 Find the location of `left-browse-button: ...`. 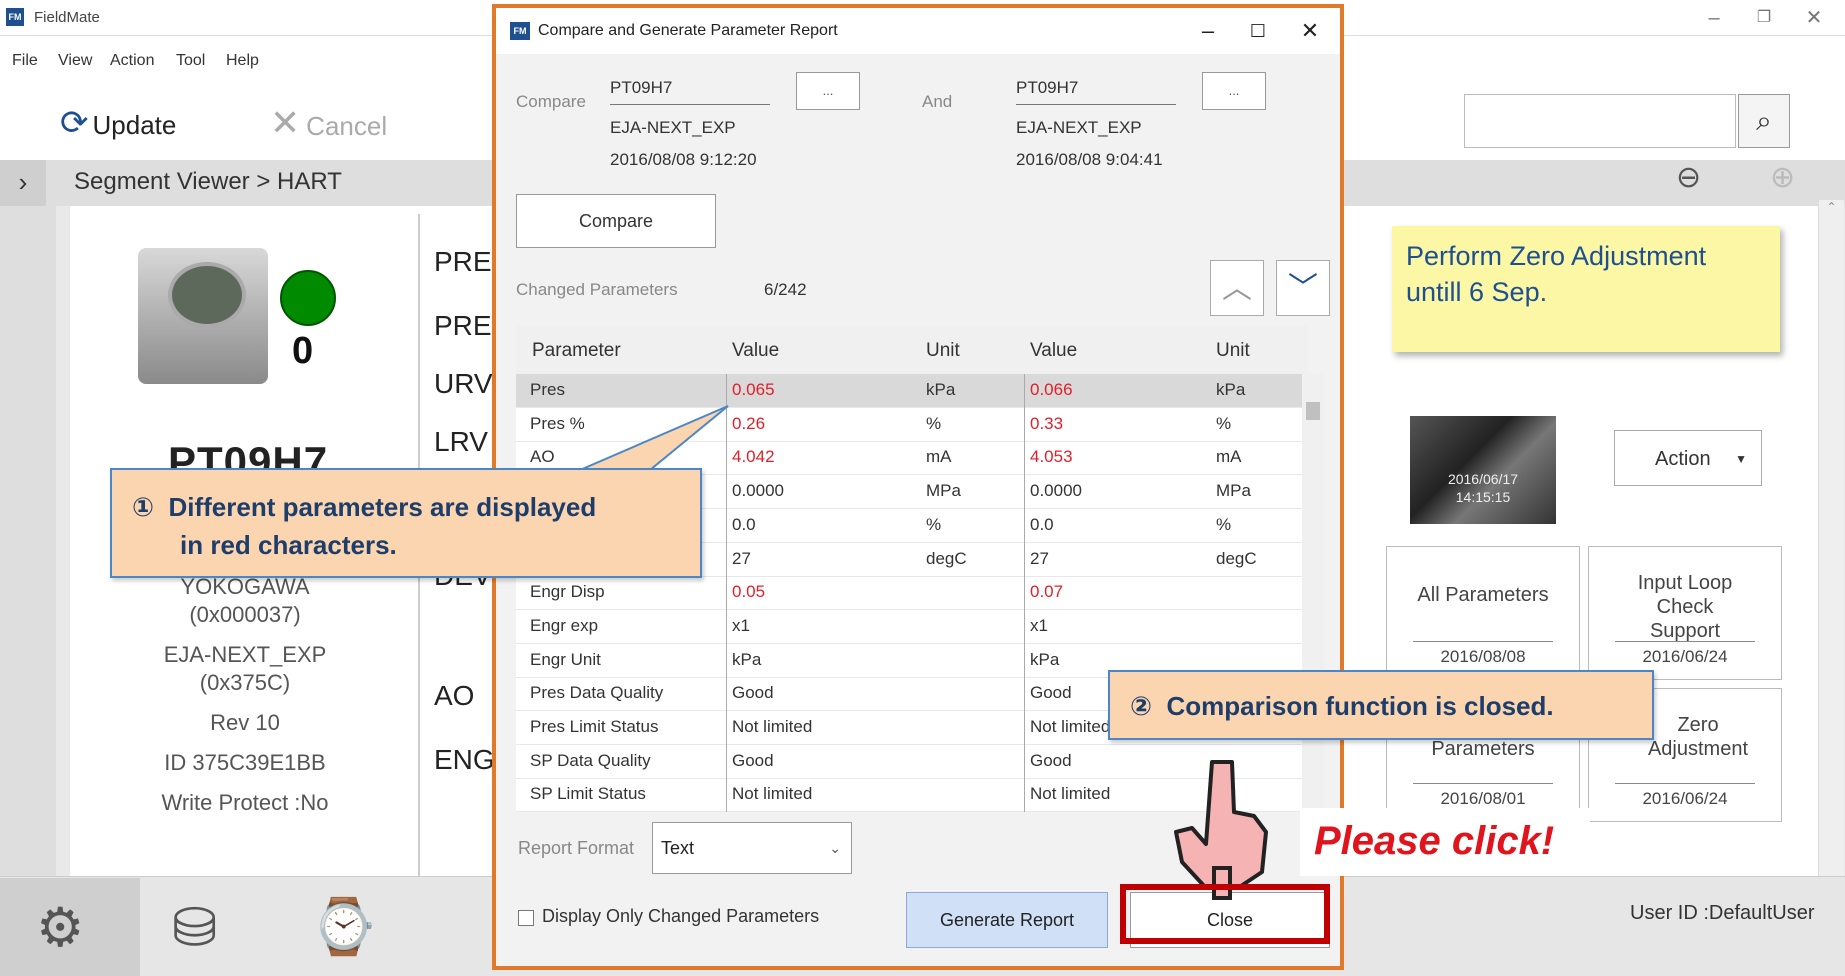

left-browse-button: ... is located at coordinates (828, 91).